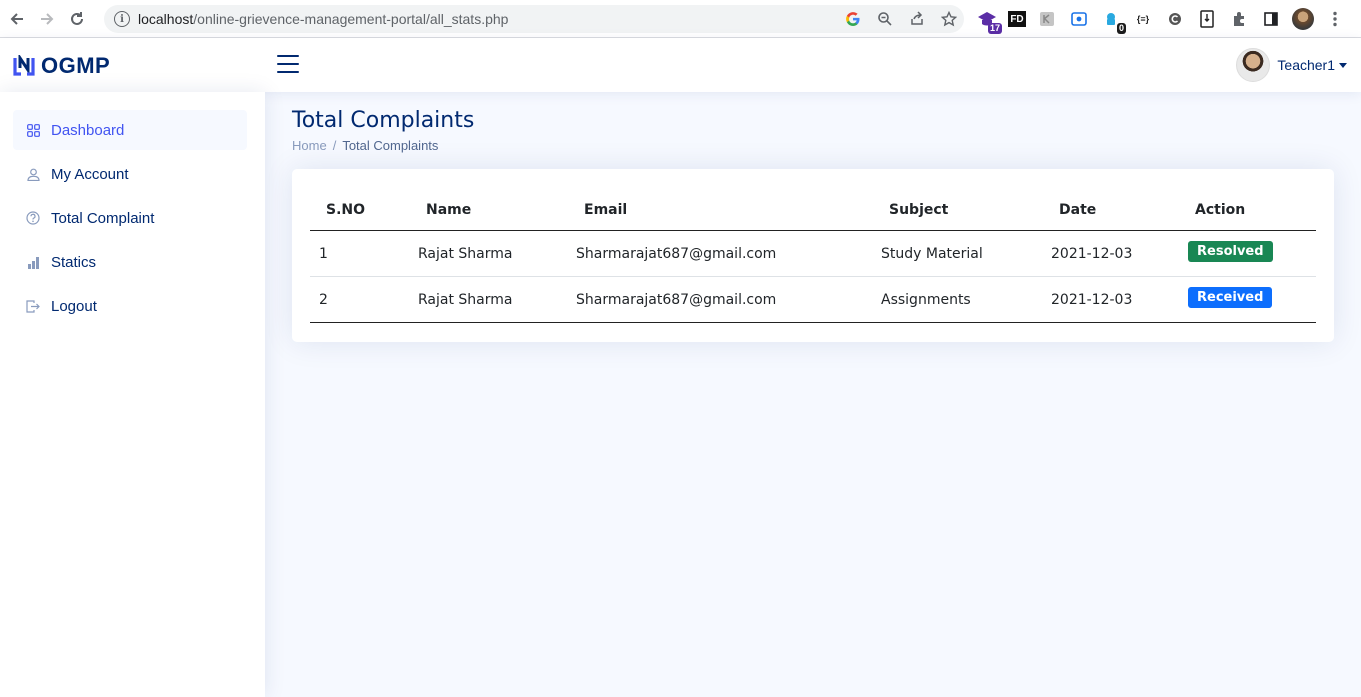 The width and height of the screenshot is (1361, 697). I want to click on puzzle-piece-icon, so click(1239, 19).